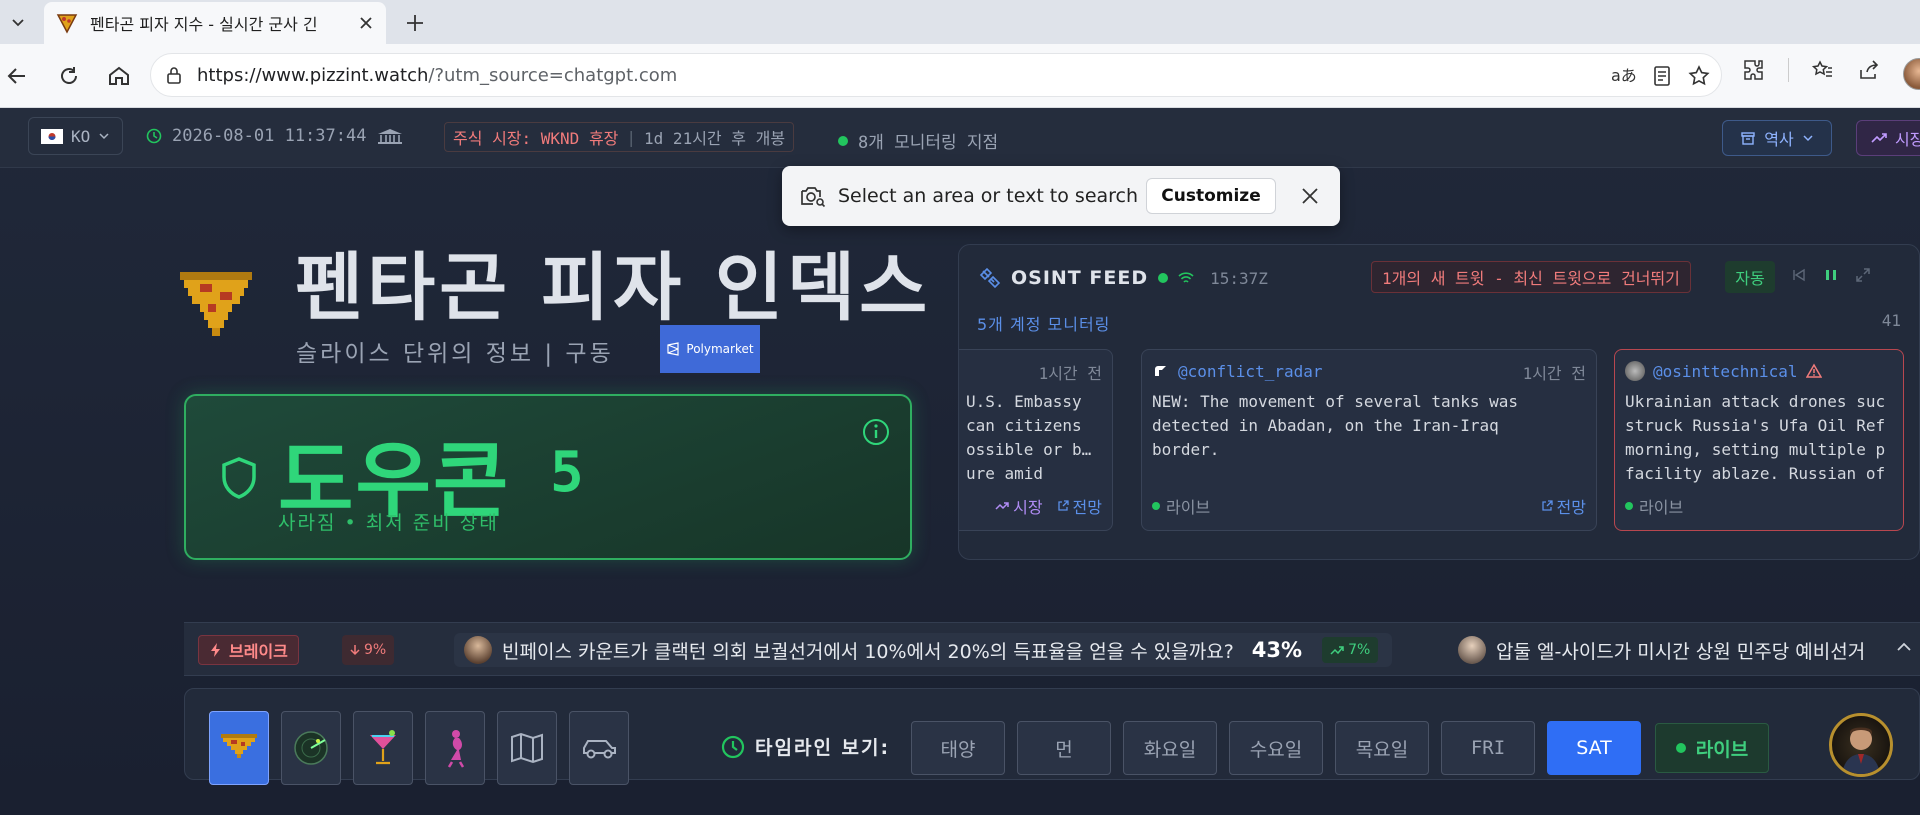  I want to click on bottom-navigation: 타임라인 보기: 태양 먼 화요일 수요일 목요일 FRI SAT 라이브, so click(1052, 736).